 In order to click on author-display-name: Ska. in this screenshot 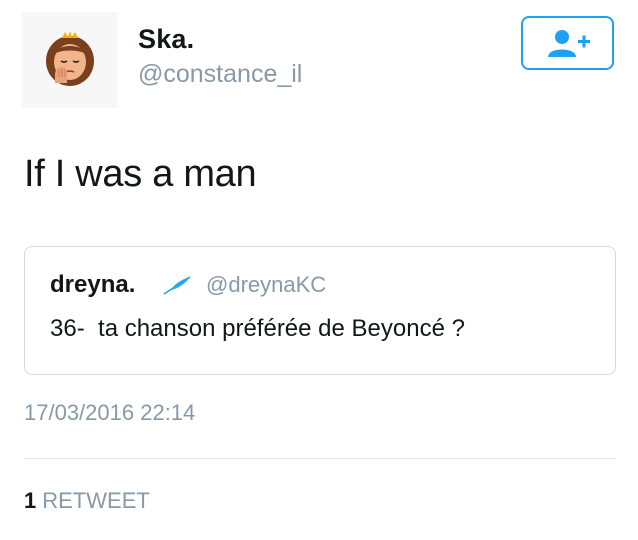, I will do `click(166, 39)`.